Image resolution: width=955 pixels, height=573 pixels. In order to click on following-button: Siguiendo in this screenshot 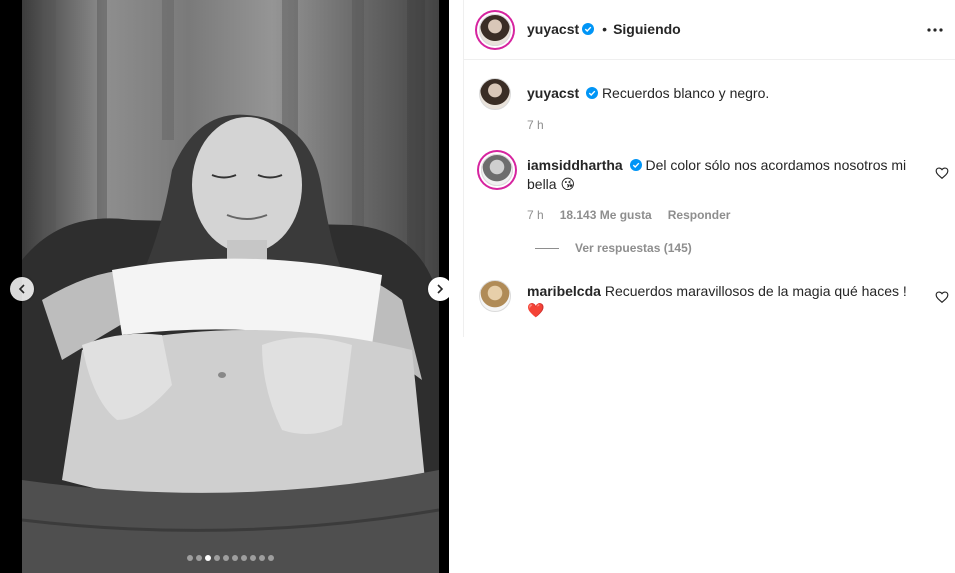, I will do `click(647, 29)`.